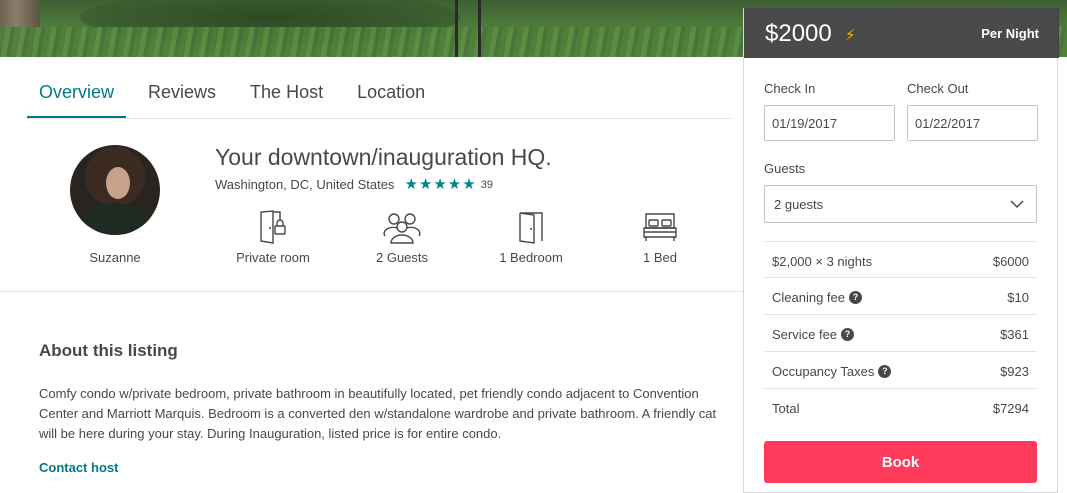  I want to click on amenity-beds: 1 Bed, so click(660, 237).